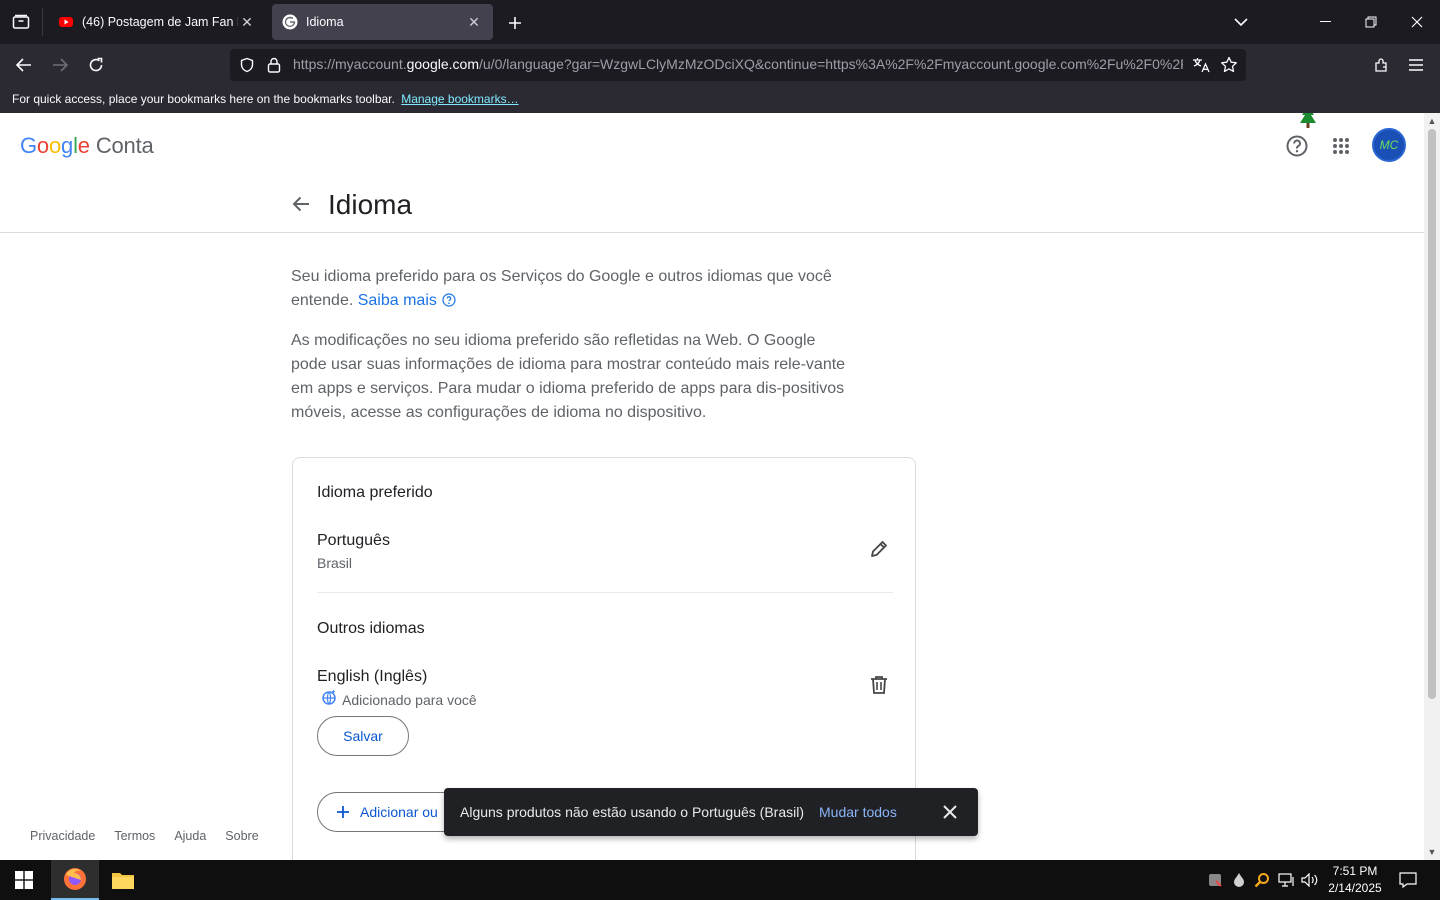  Describe the element at coordinates (123, 880) in the screenshot. I see `file-explorer-icon` at that location.